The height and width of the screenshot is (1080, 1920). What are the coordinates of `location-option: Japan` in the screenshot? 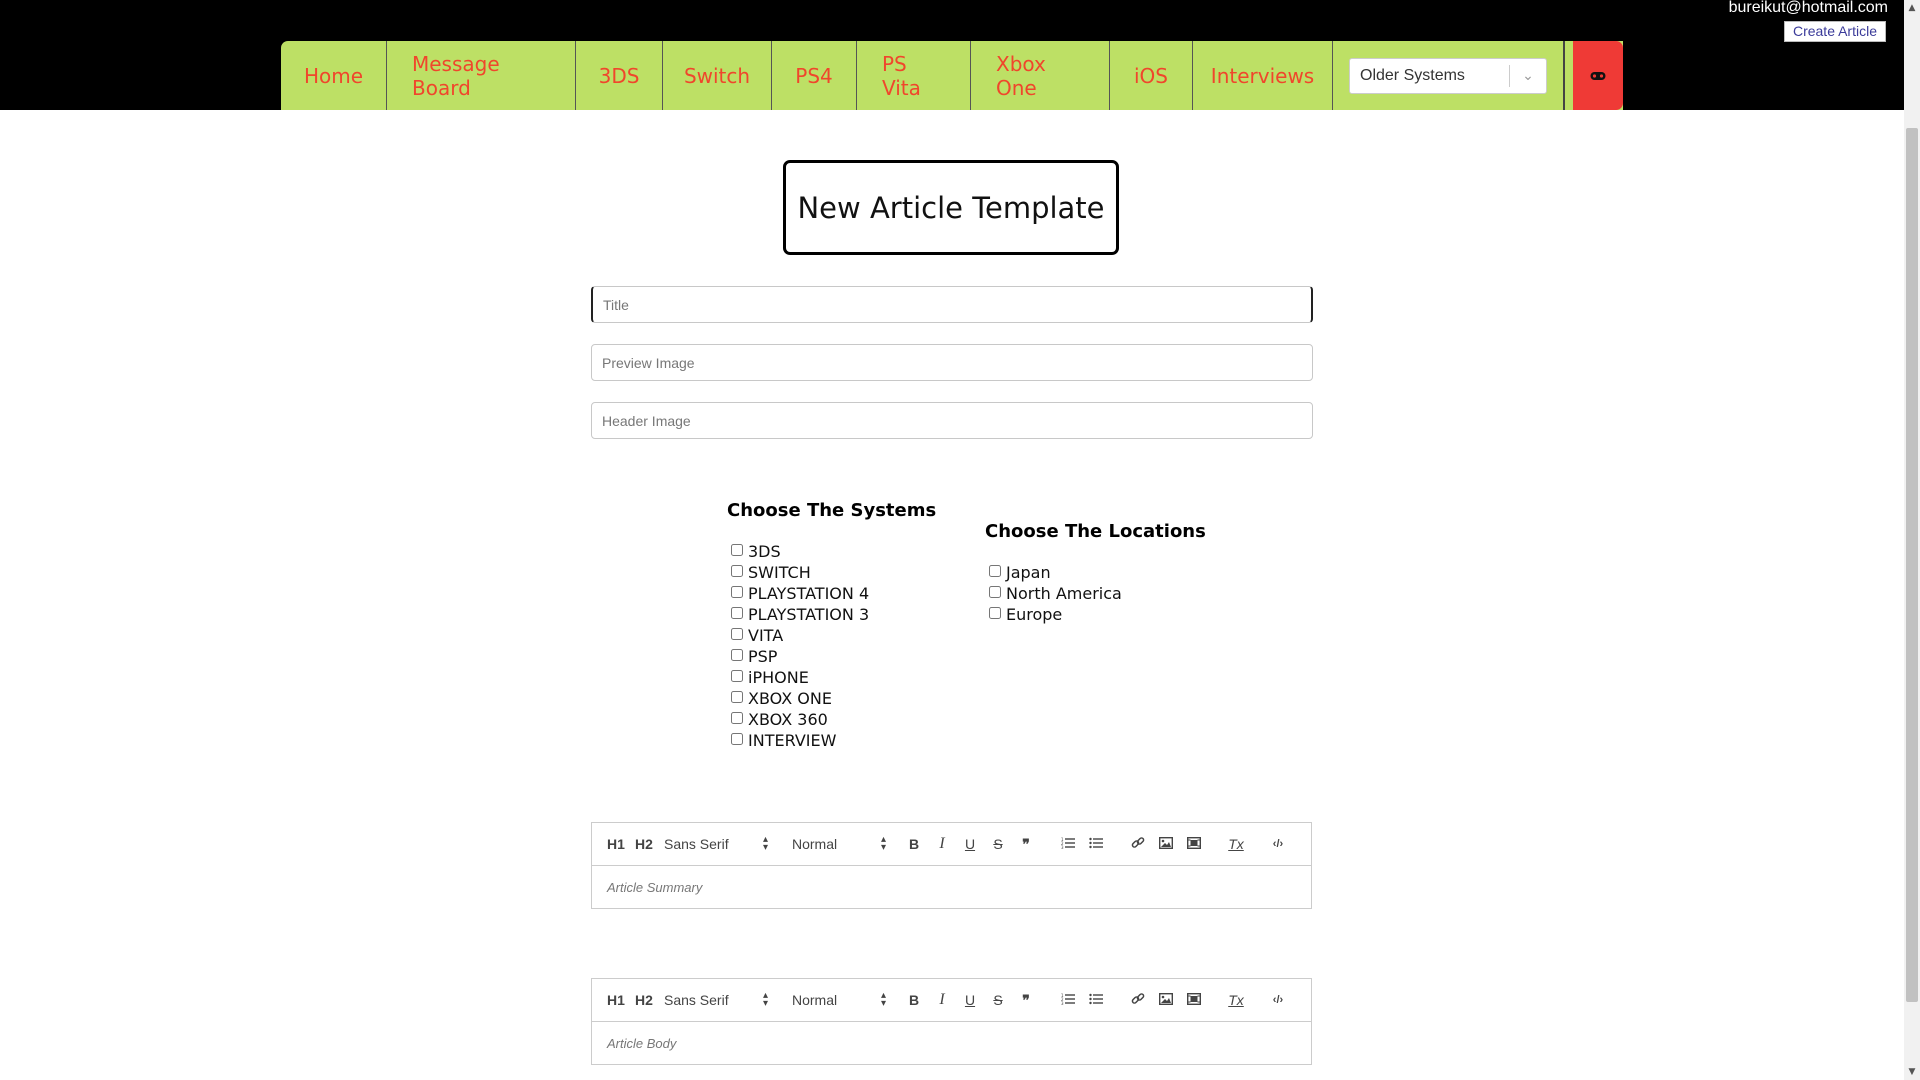 It's located at (1055, 572).